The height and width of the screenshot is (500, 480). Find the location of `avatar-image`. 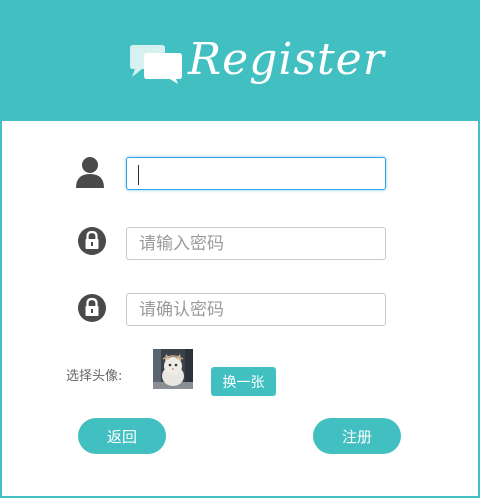

avatar-image is located at coordinates (173, 369).